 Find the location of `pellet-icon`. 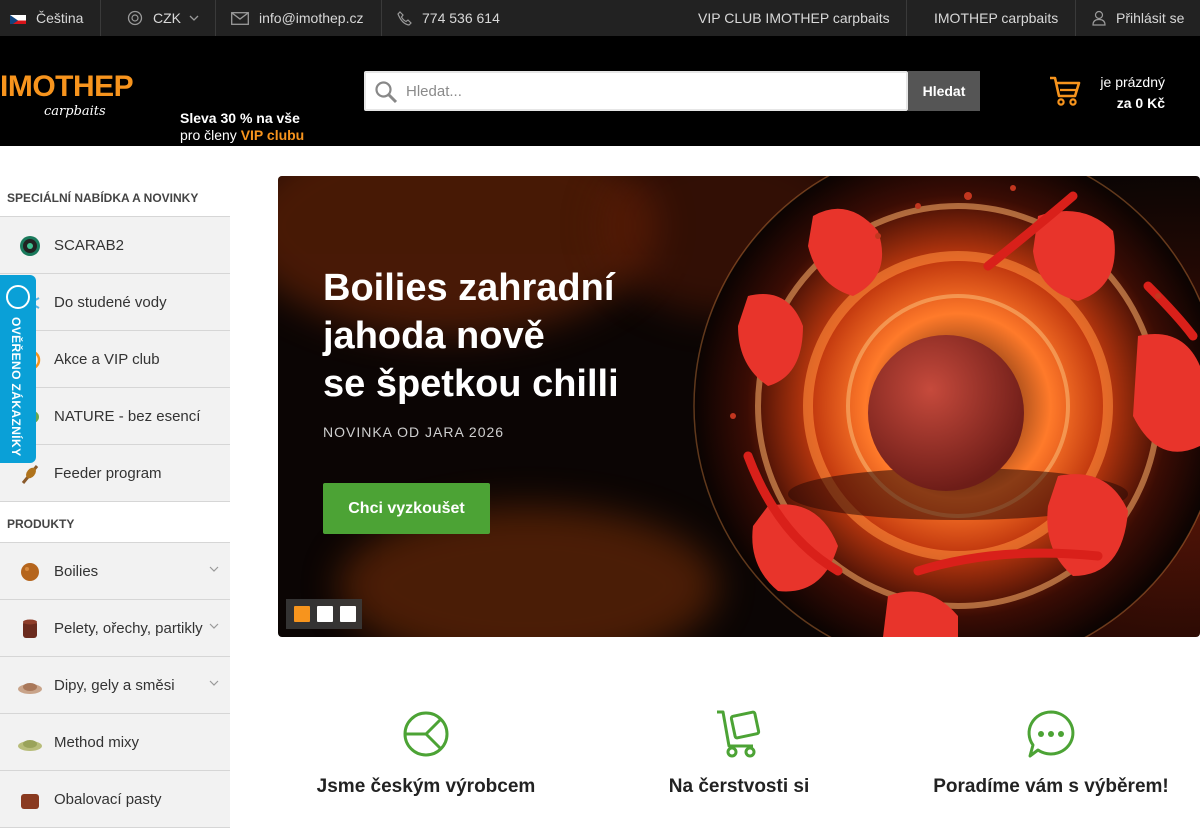

pellet-icon is located at coordinates (30, 628).